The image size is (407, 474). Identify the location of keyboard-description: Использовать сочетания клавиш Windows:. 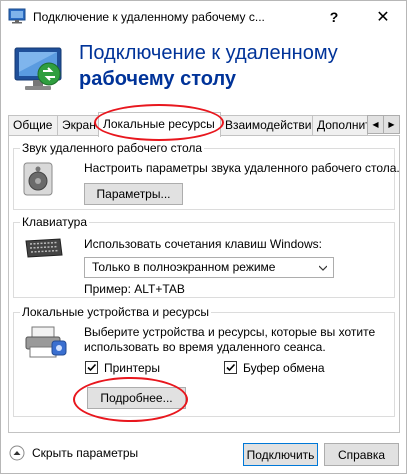
(203, 244).